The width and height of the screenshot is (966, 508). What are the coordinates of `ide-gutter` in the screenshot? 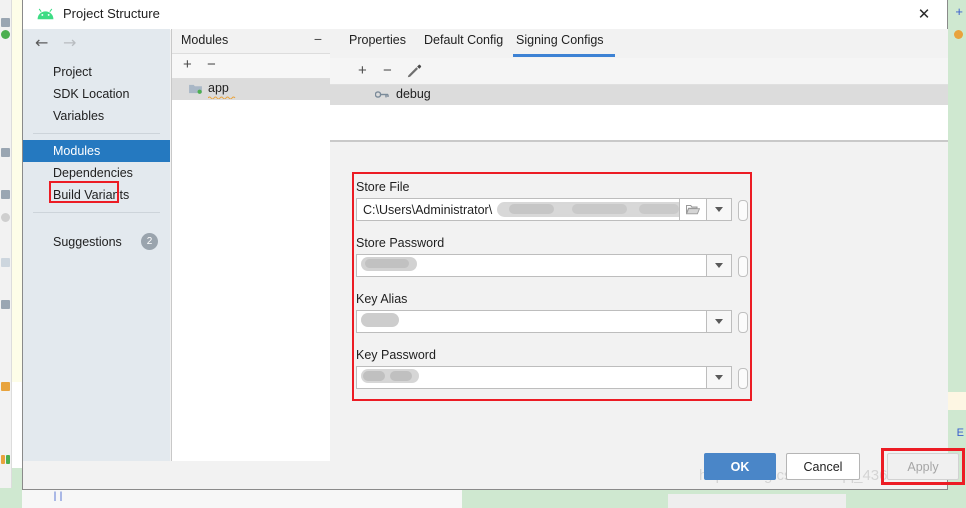 It's located at (6, 254).